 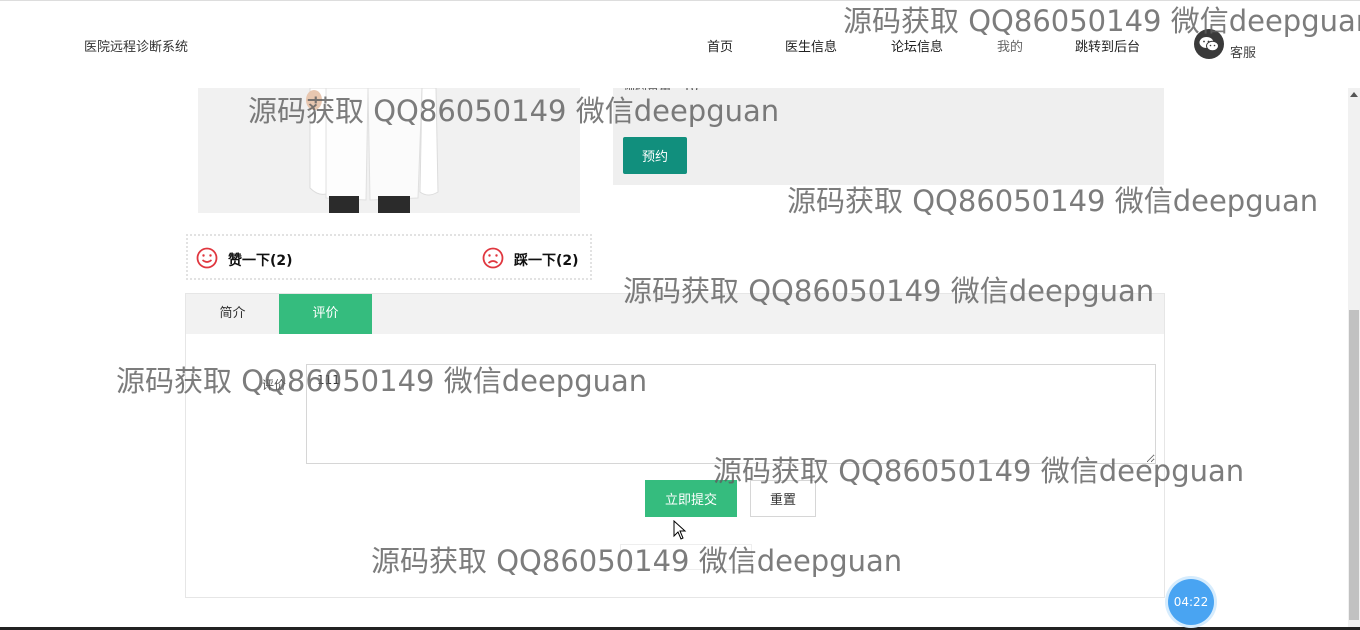 I want to click on customer-service-label: 客服, so click(x=1243, y=51).